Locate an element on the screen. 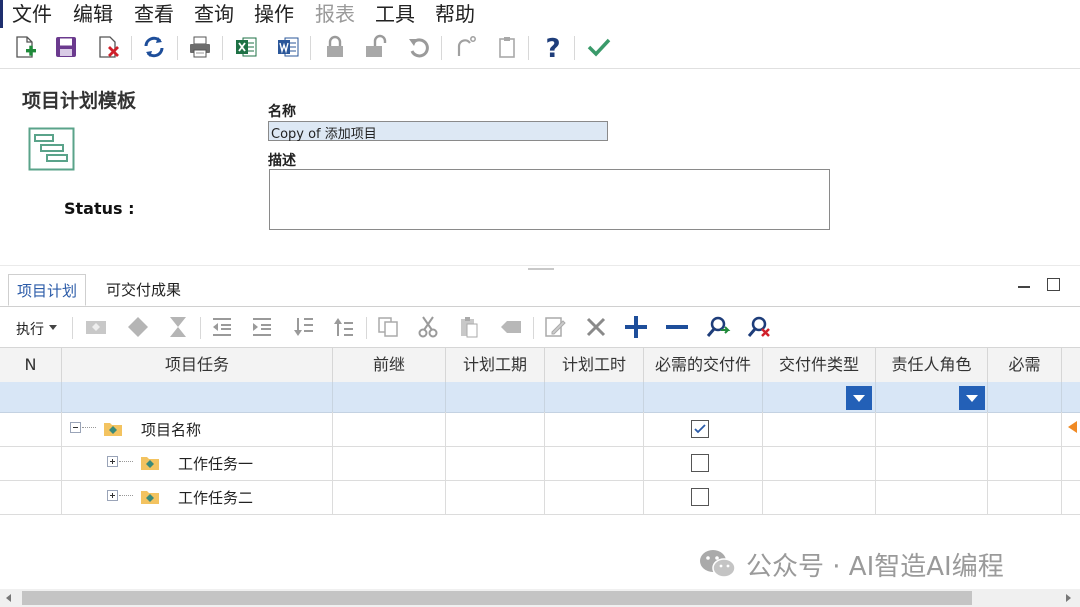 This screenshot has width=1080, height=607. col-header-deliverable-type: 交付件类型 is located at coordinates (819, 365).